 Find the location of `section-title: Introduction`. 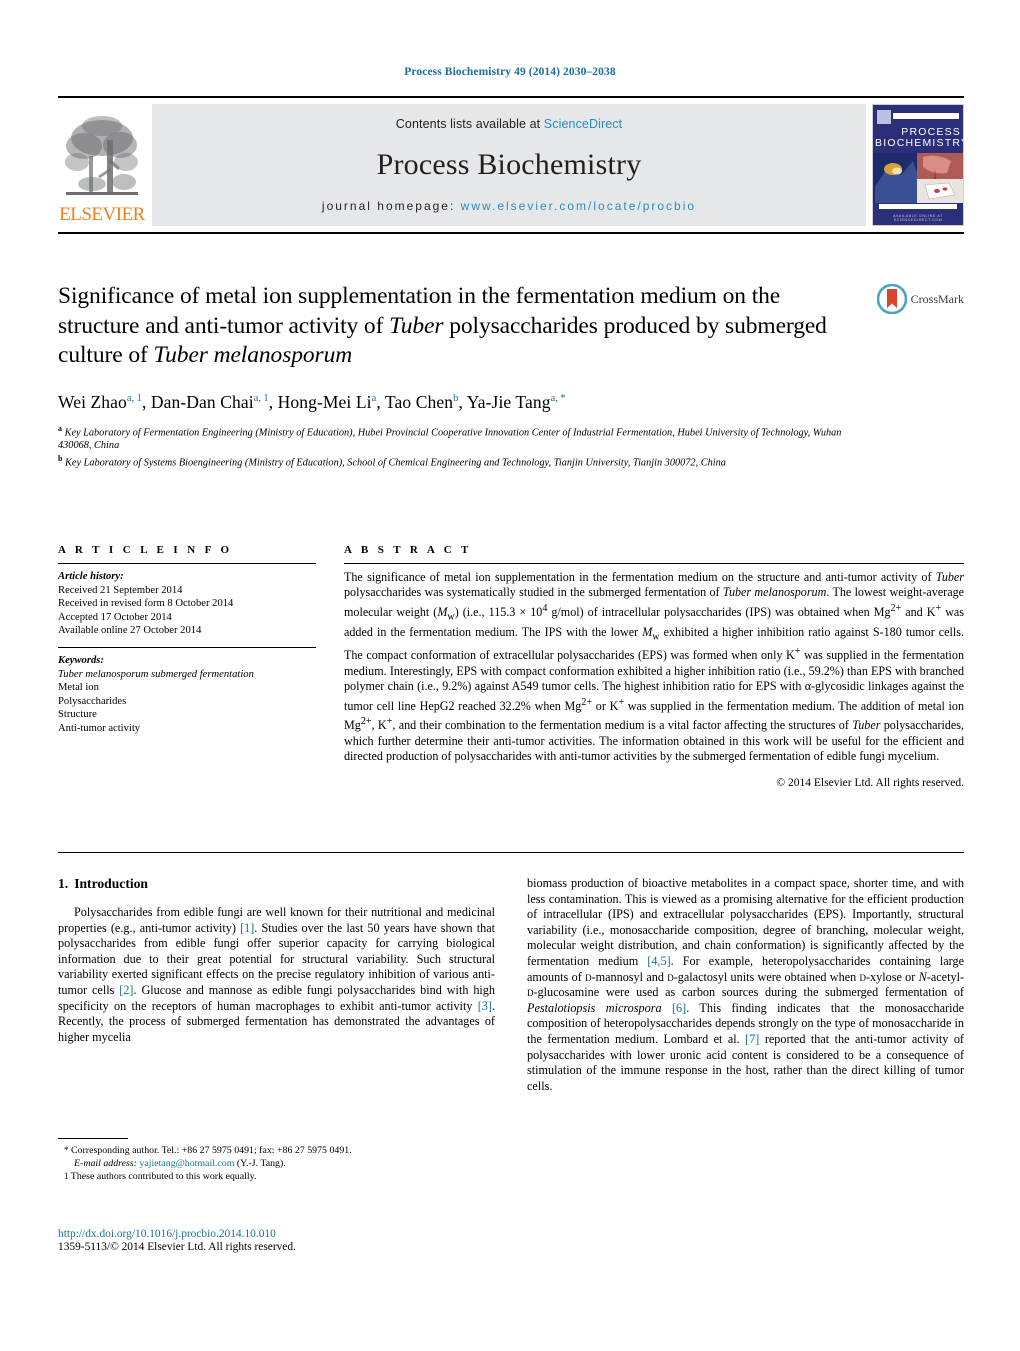

section-title: Introduction is located at coordinates (111, 883).